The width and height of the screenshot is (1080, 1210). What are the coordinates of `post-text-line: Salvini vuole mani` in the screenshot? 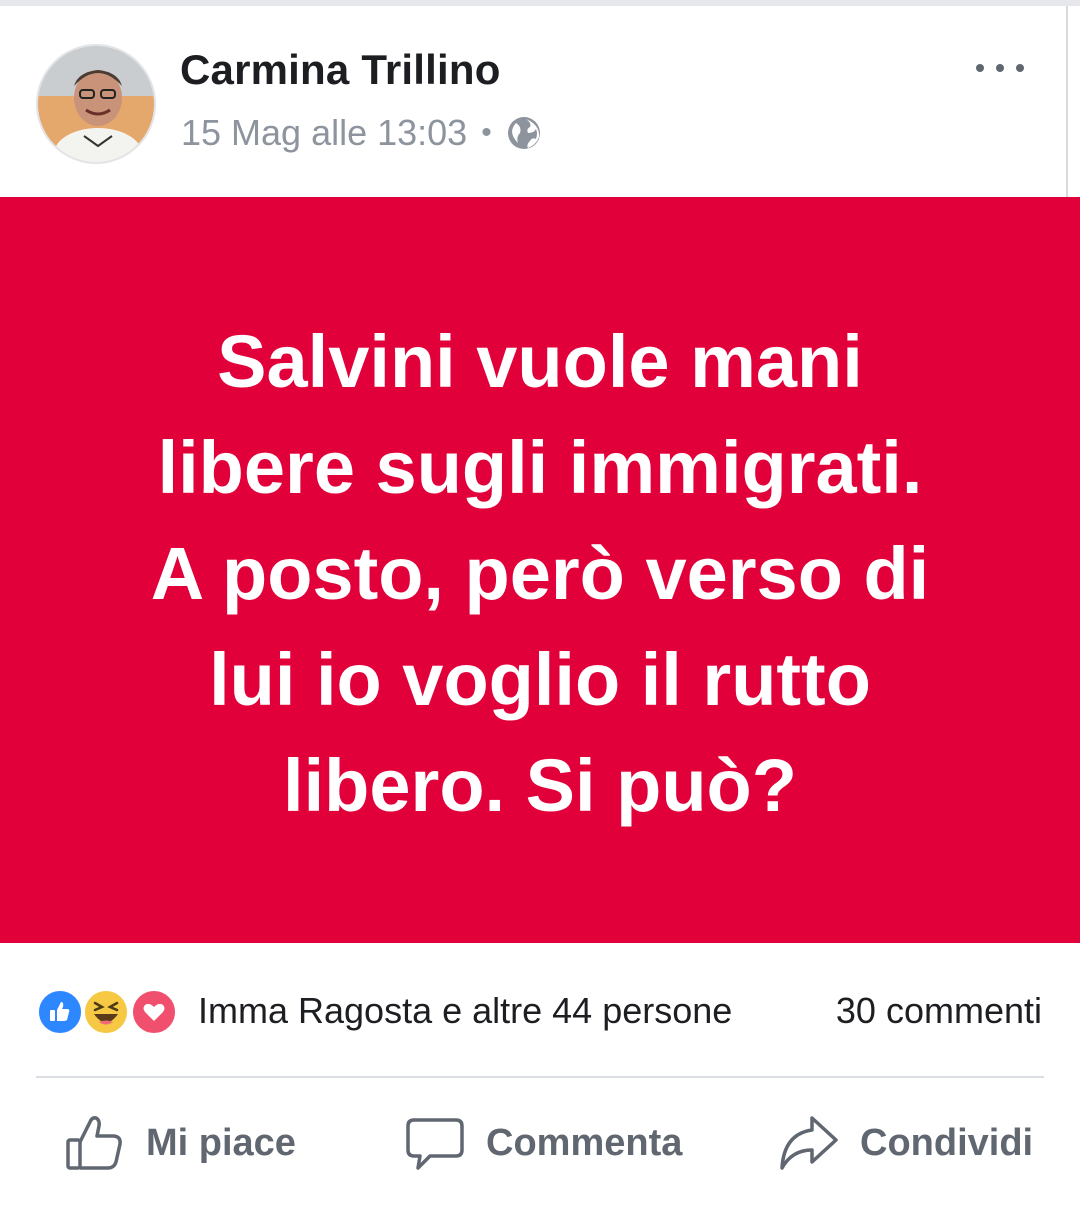 It's located at (540, 361).